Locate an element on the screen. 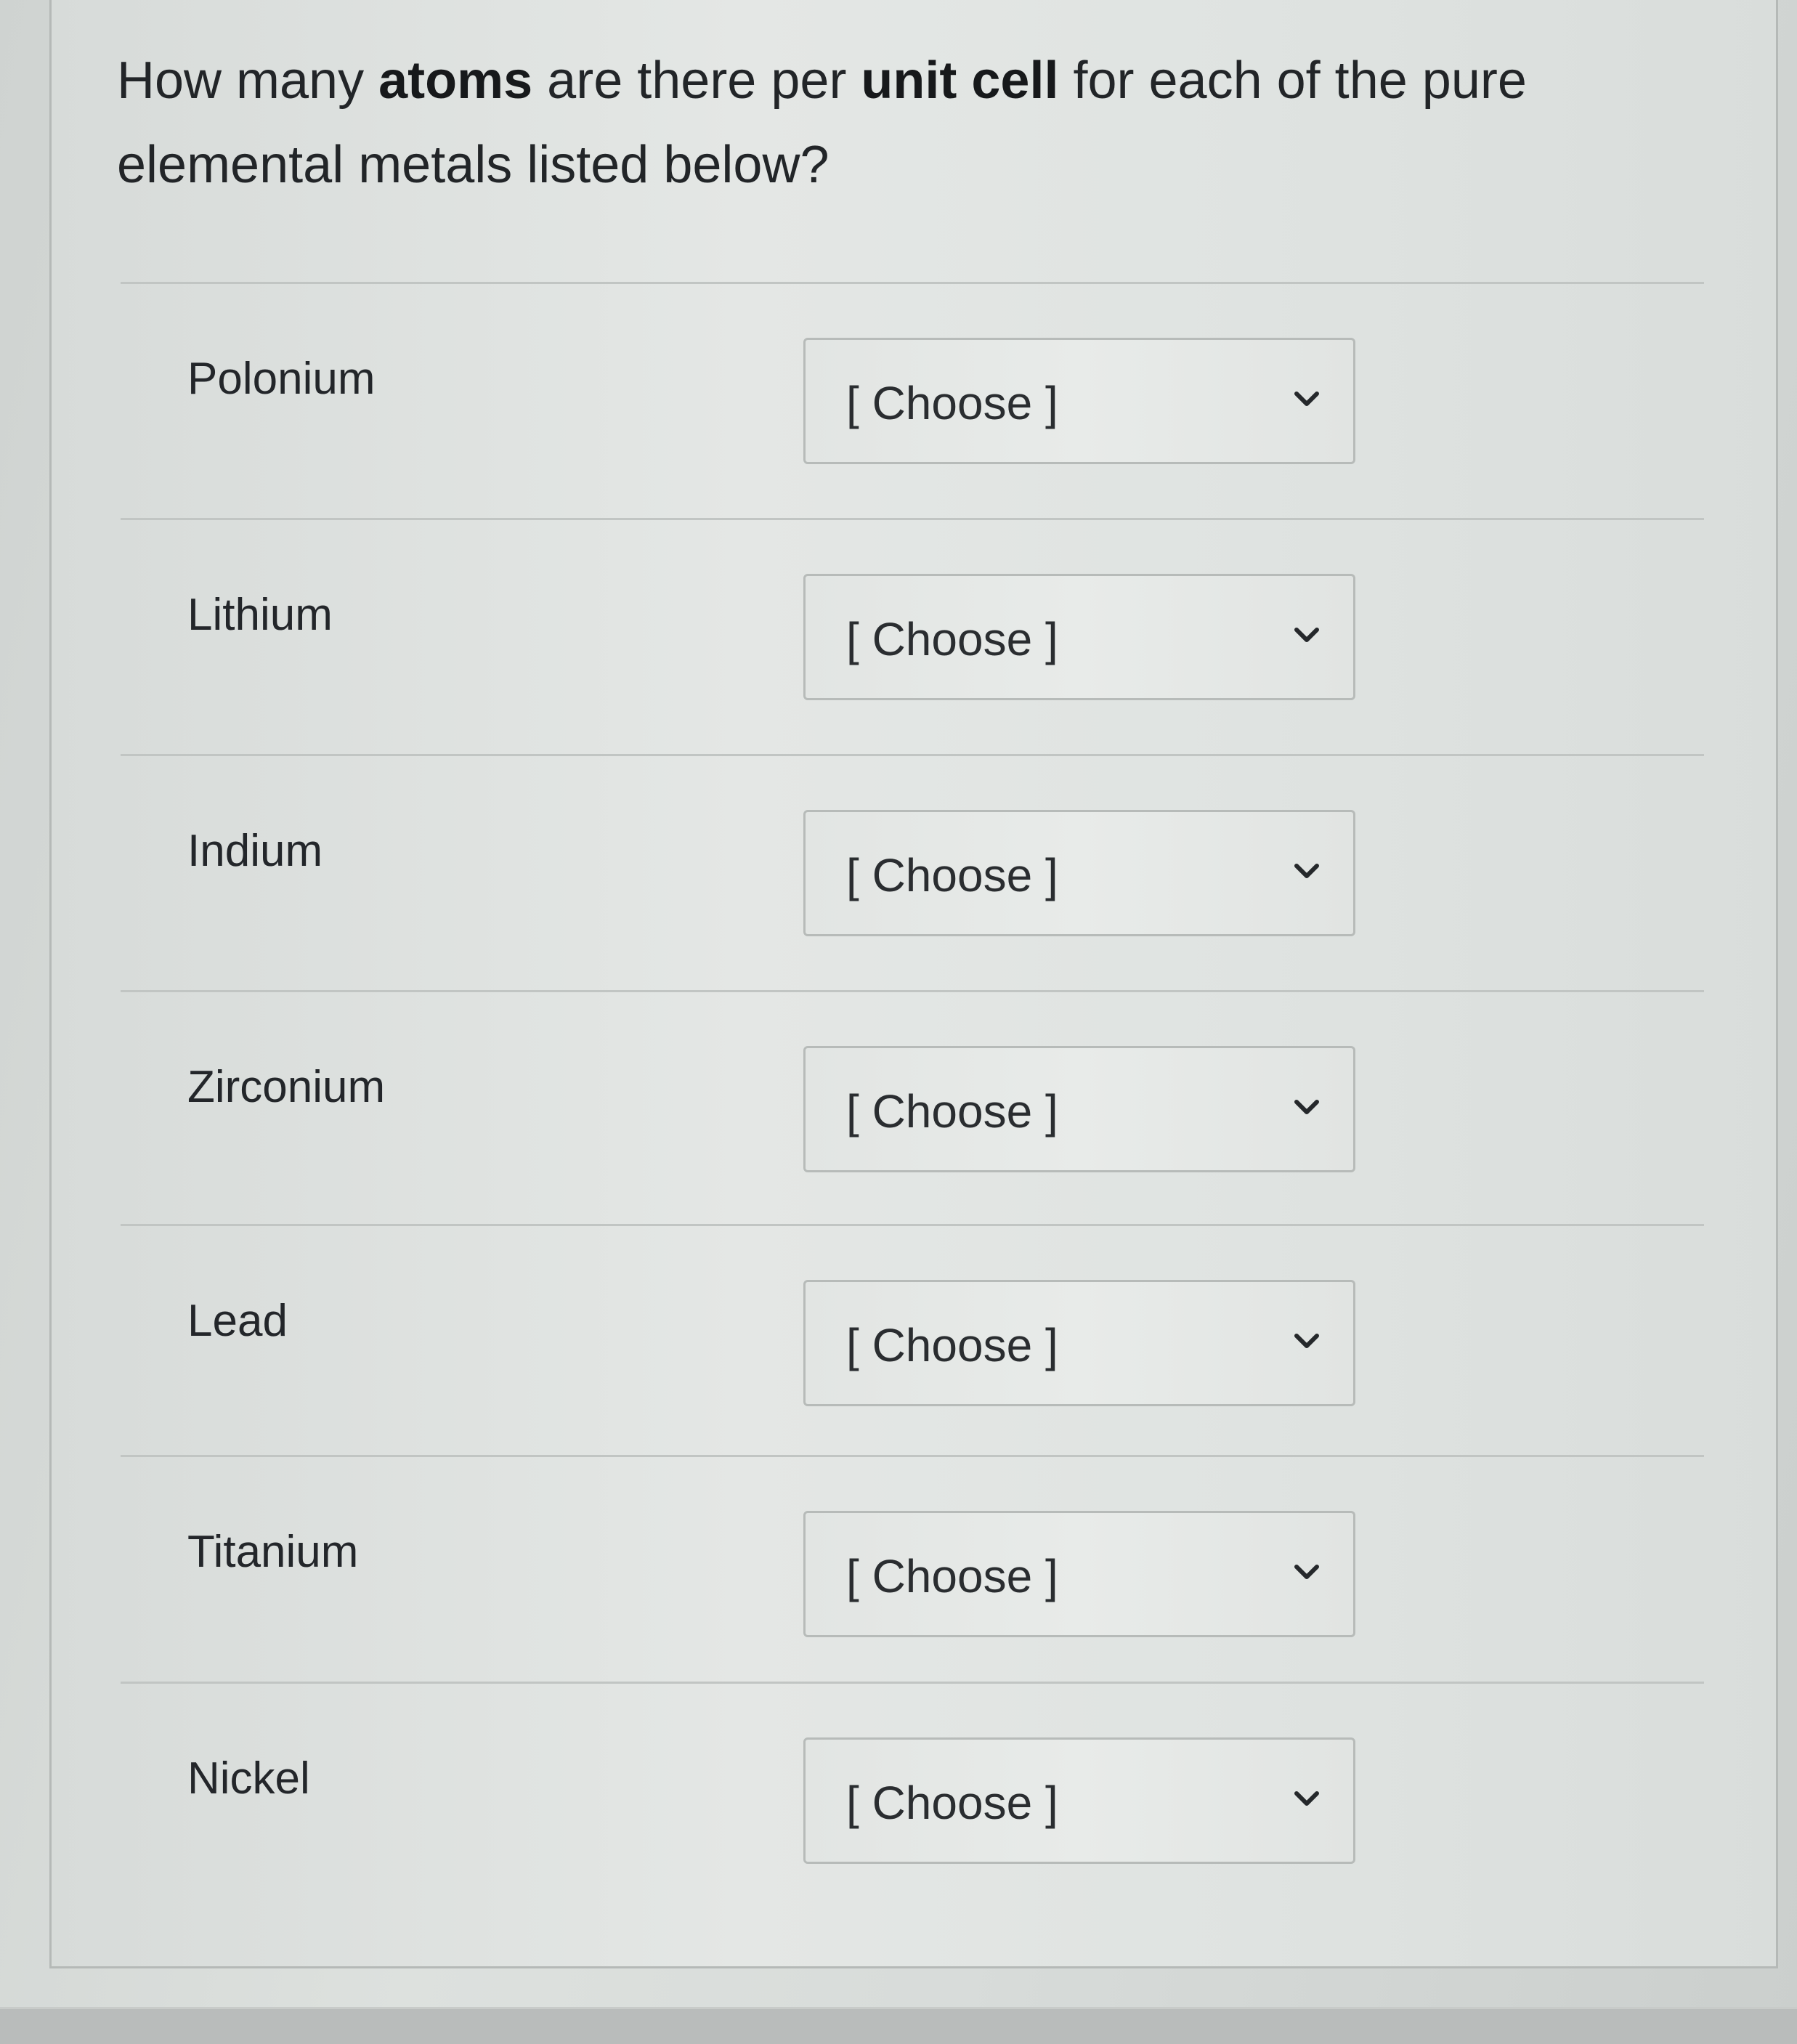  element-label: Polonium is located at coordinates (281, 379).